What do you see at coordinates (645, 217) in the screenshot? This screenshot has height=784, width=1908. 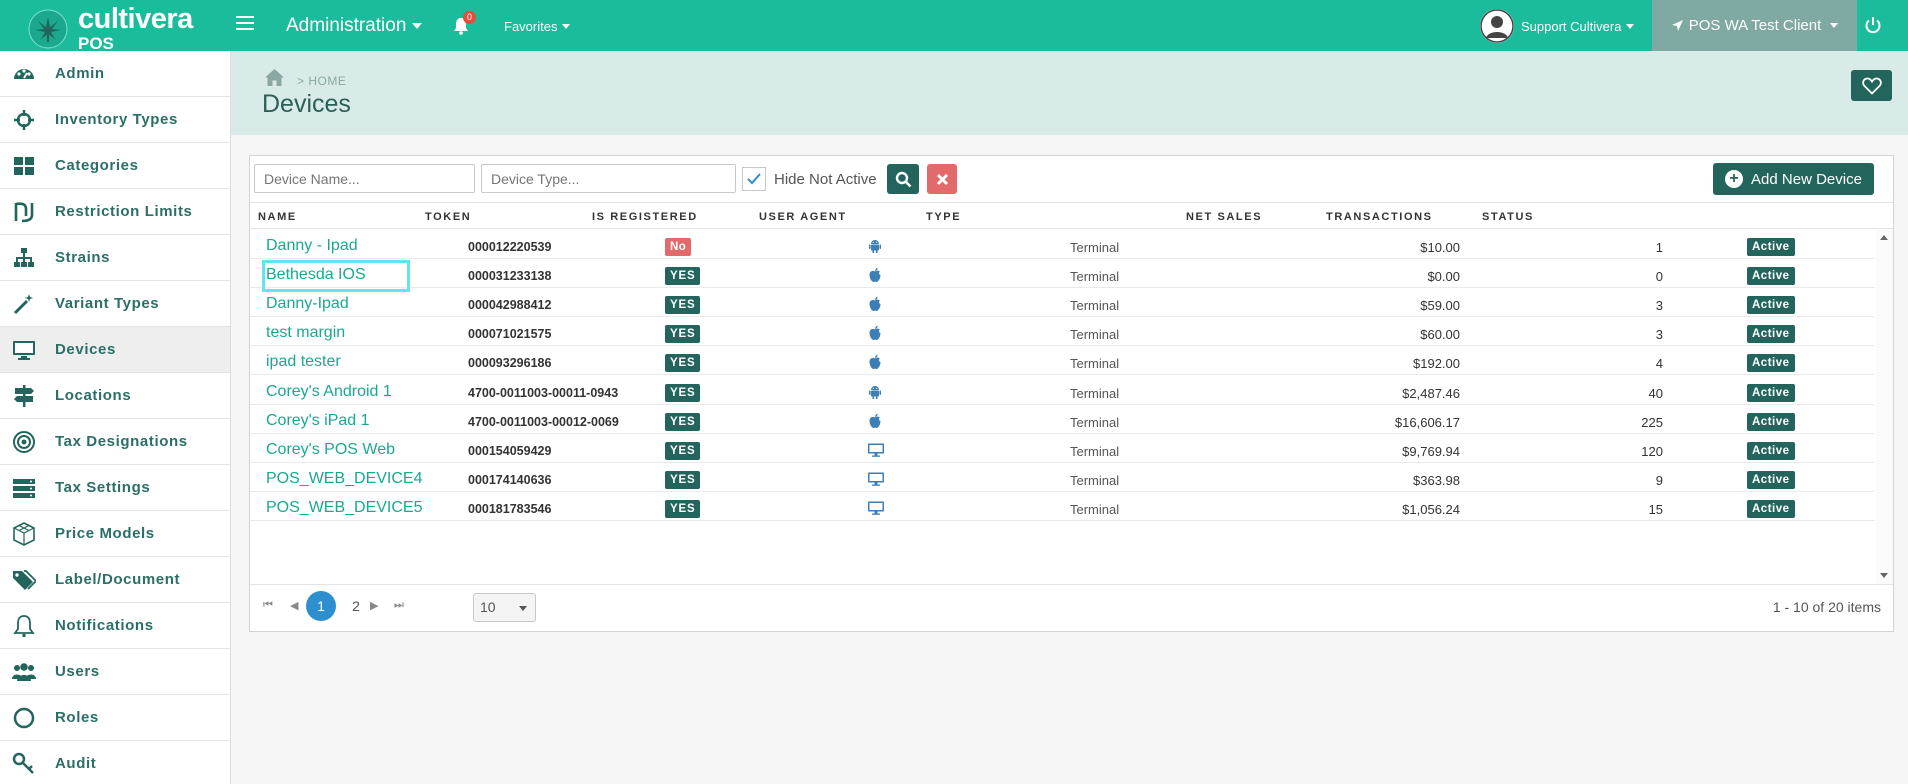 I see `column-header-is-registered: IS REGISTERED` at bounding box center [645, 217].